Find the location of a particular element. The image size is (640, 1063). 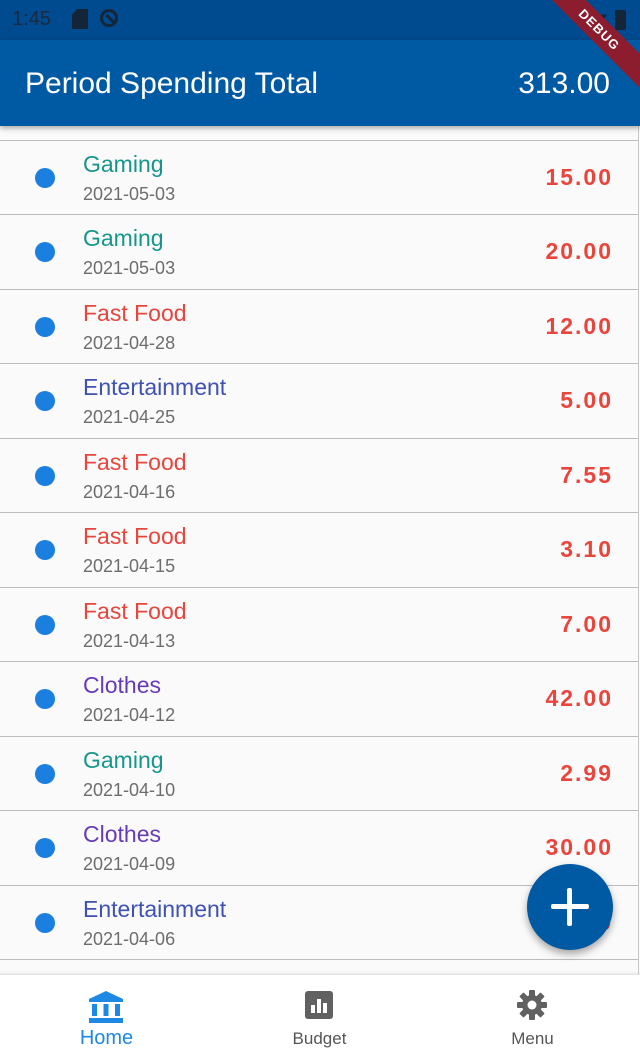

expense-amount: 3.10 is located at coordinates (586, 549).